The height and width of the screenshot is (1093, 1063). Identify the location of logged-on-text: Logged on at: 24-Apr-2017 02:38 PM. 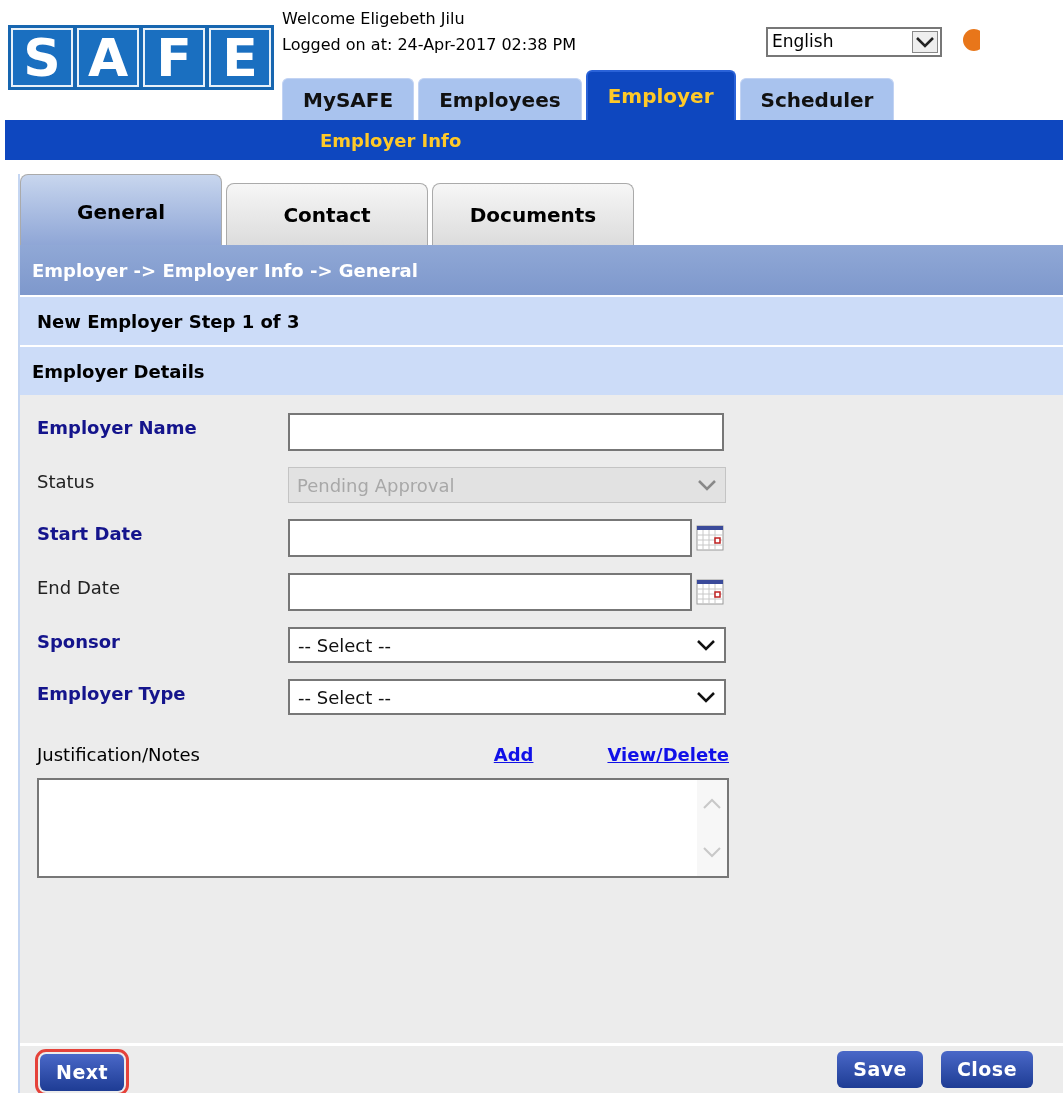
(429, 45).